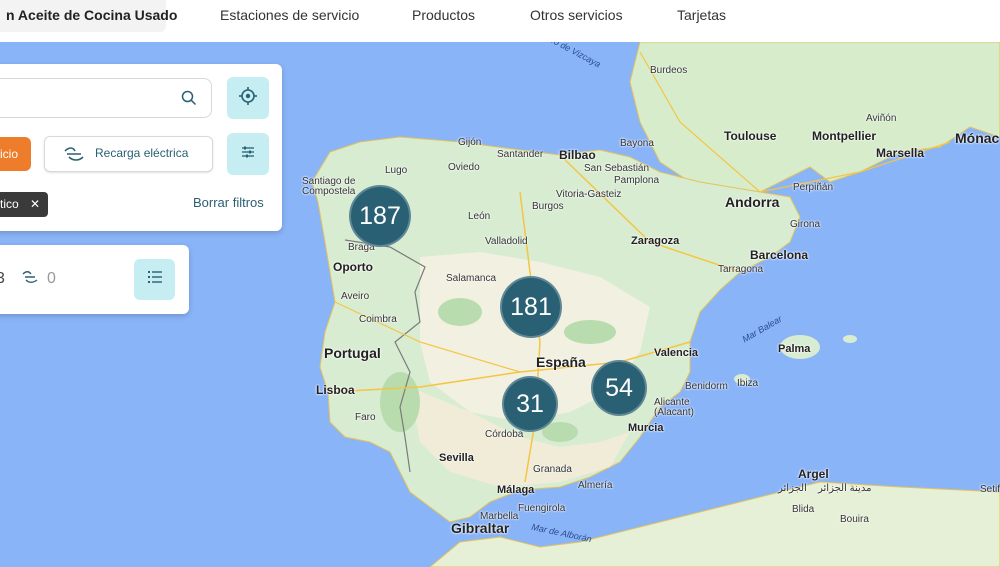 Image resolution: width=1000 pixels, height=567 pixels. I want to click on city-label: Aviñón, so click(881, 118).